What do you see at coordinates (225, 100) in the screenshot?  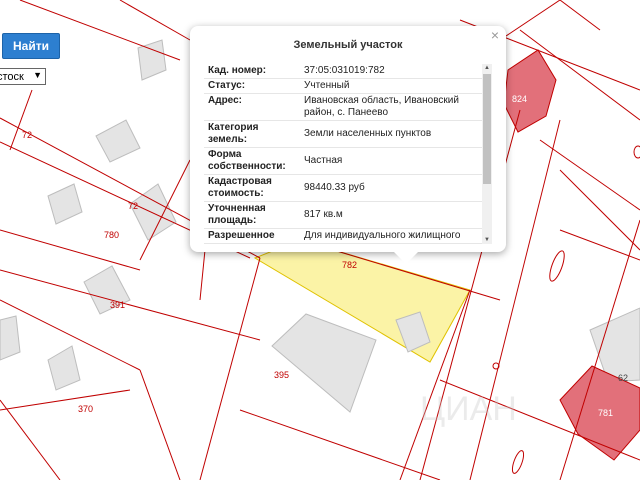 I see `attribute-key: Адрес:` at bounding box center [225, 100].